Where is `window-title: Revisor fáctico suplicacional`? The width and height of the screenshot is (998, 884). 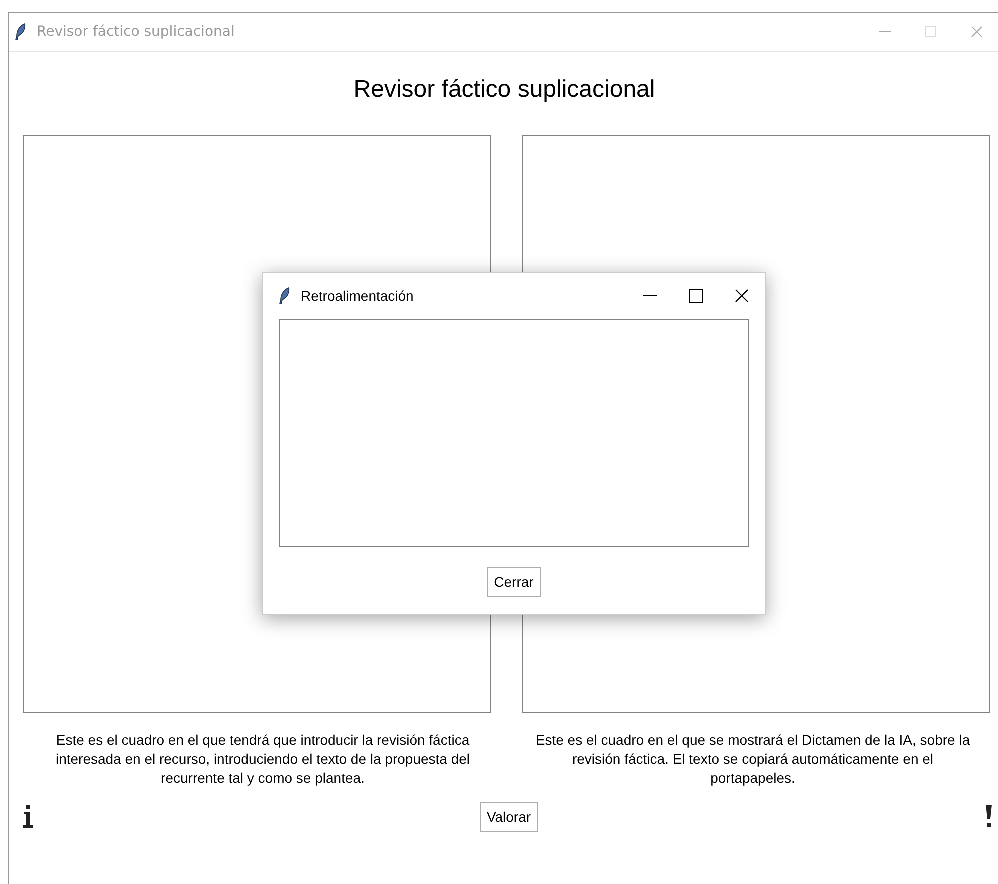 window-title: Revisor fáctico suplicacional is located at coordinates (136, 32).